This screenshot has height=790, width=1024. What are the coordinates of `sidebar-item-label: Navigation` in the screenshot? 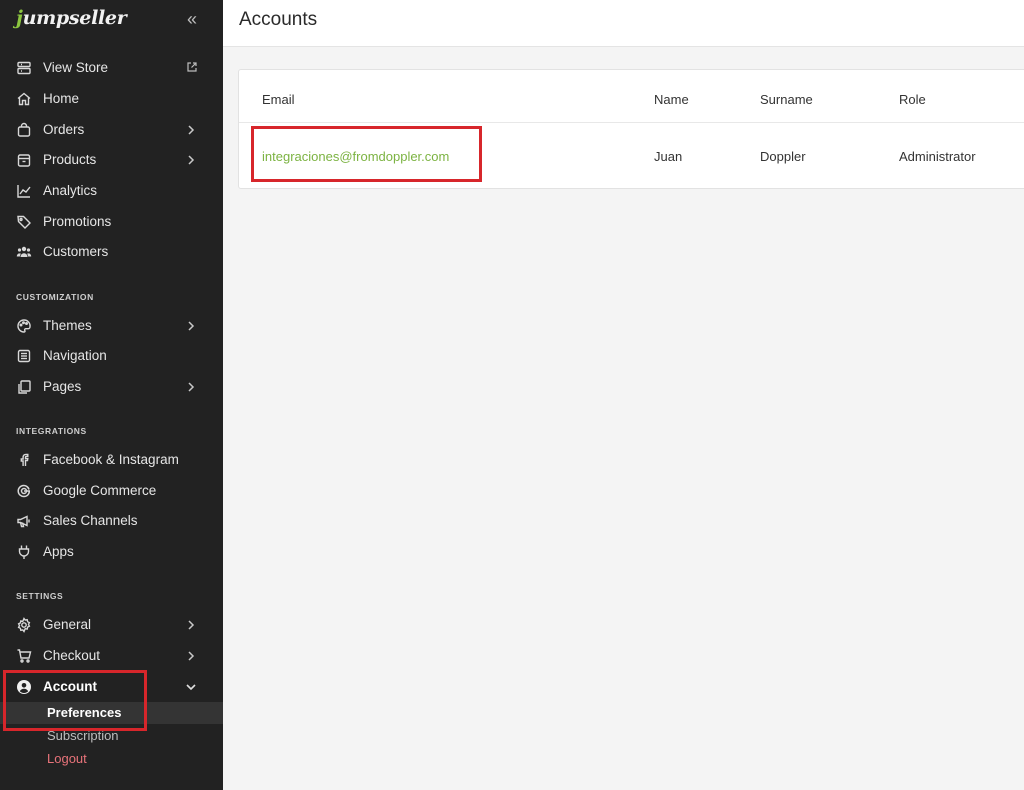 It's located at (75, 355).